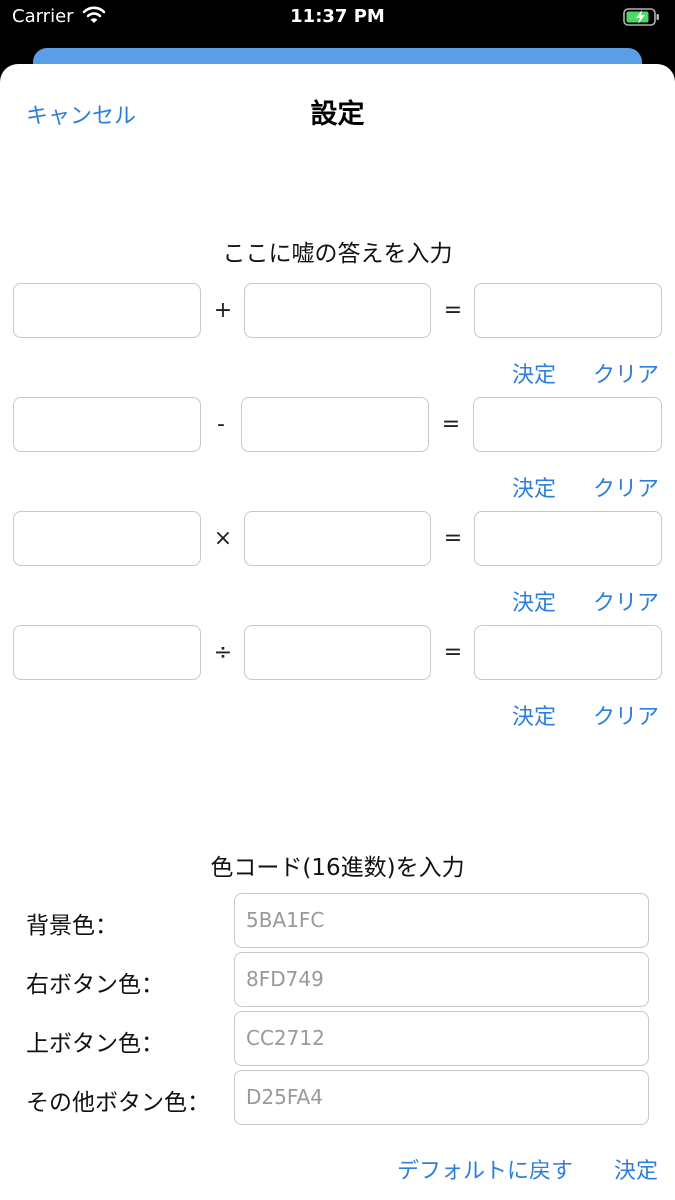 The height and width of the screenshot is (1200, 675). What do you see at coordinates (337, 868) in the screenshot?
I see `color-code-section-title: 色コード(16進数)を入力` at bounding box center [337, 868].